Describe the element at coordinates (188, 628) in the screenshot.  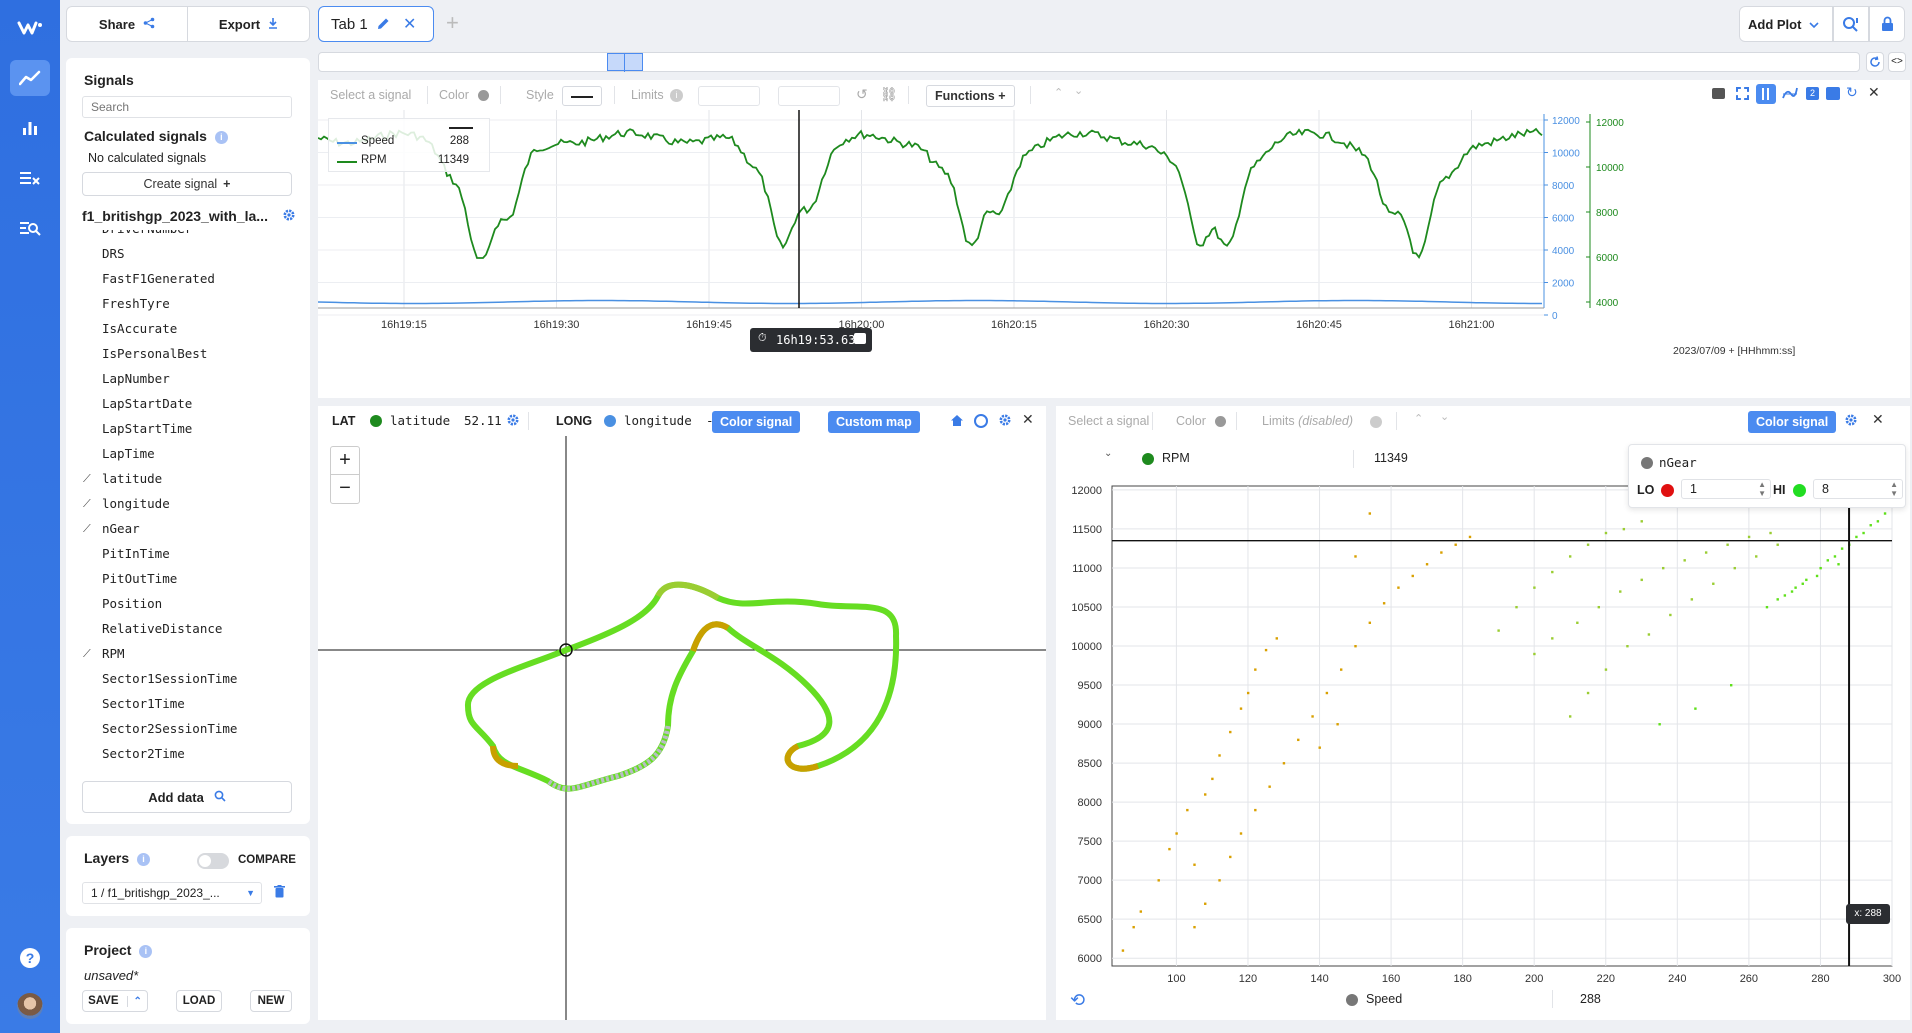
I see `signal-item: RelativeDistance` at that location.